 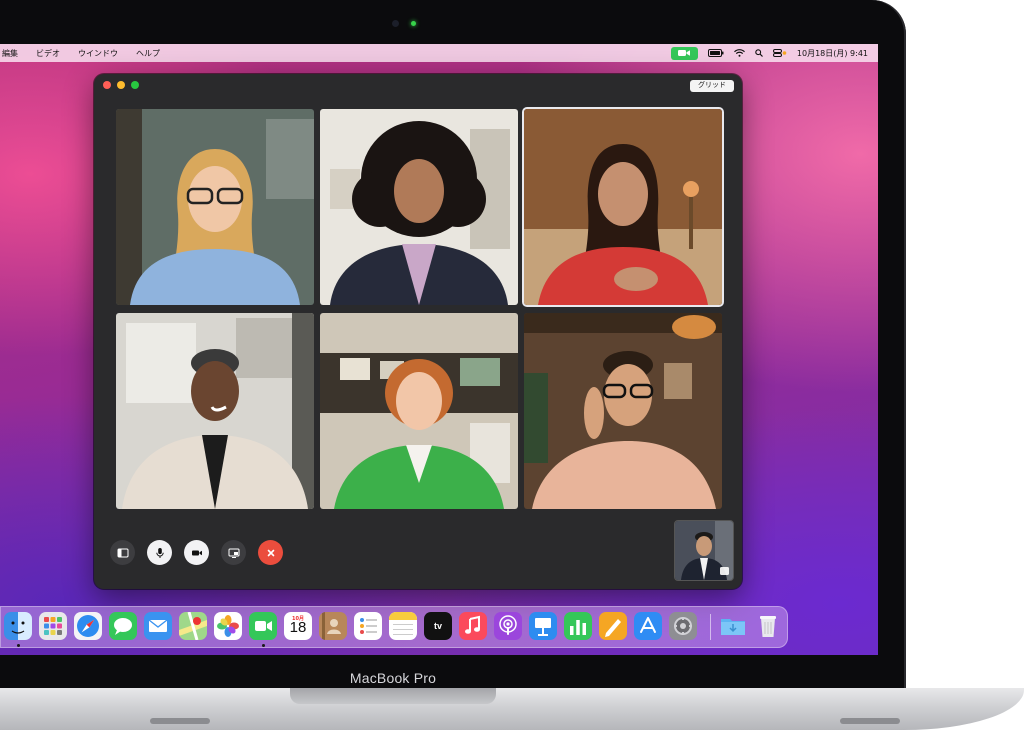 I want to click on checklist-icon, so click(x=368, y=626).